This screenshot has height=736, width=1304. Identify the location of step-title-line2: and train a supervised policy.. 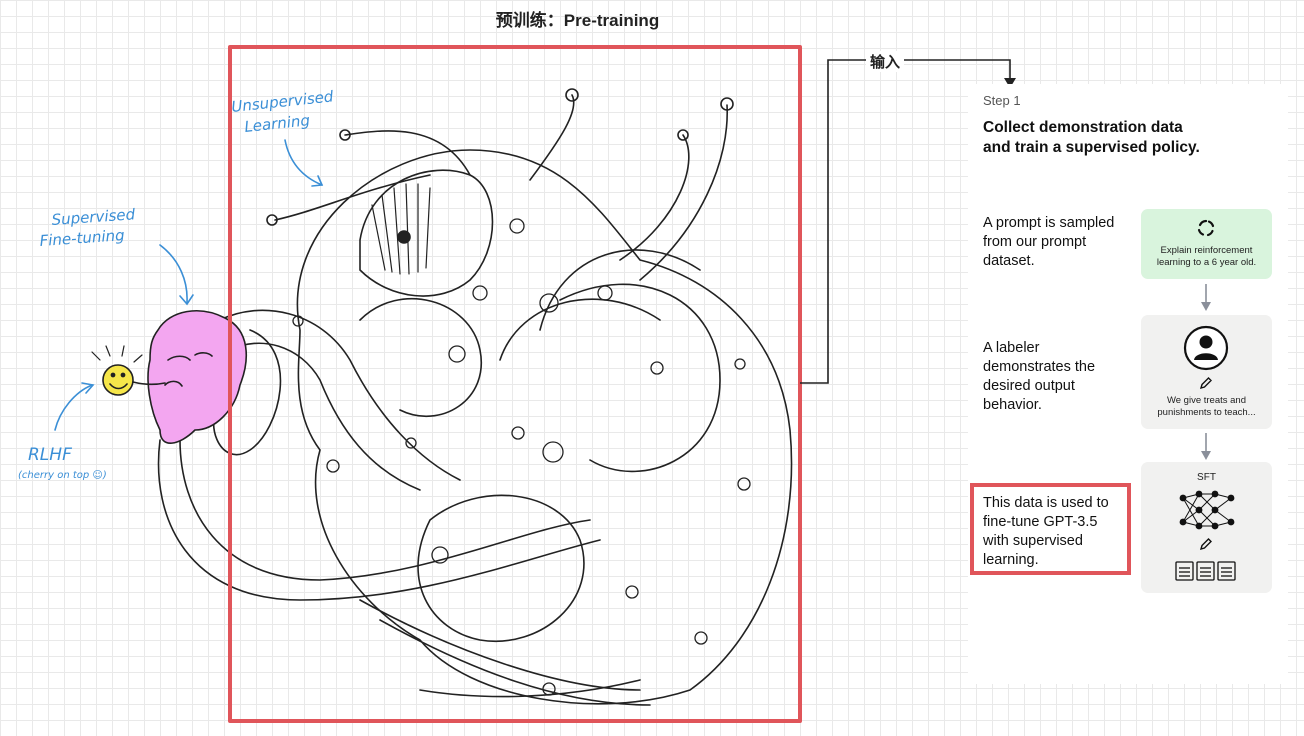
(1091, 147).